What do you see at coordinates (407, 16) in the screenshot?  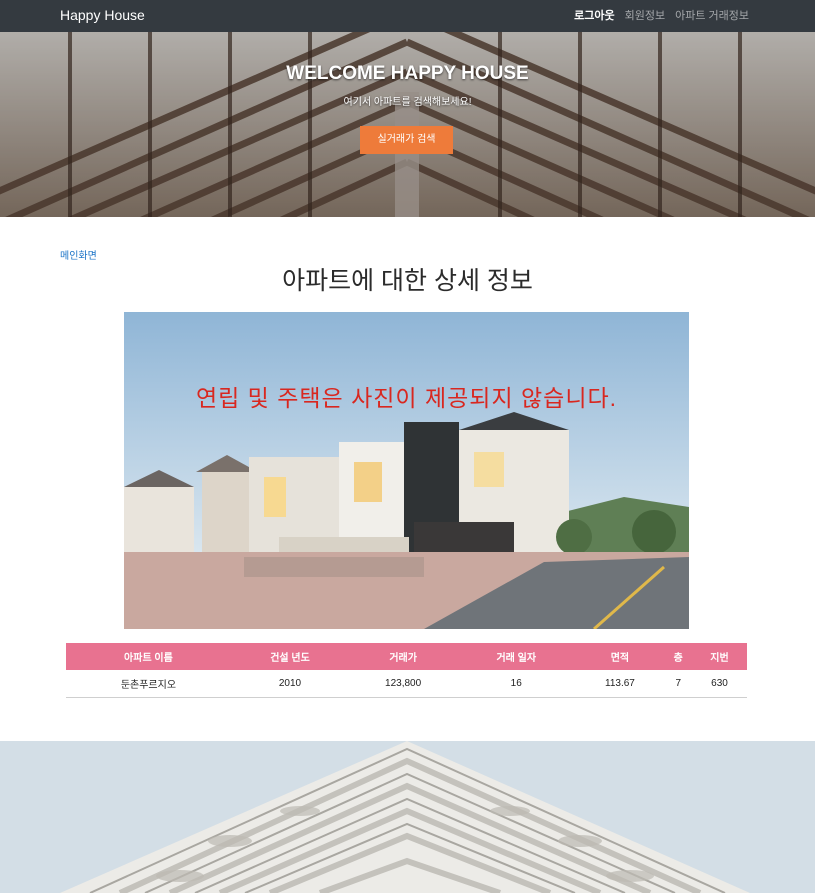 I see `top-navbar: Happy House 로그아웃 회원정보 아파트 거래정보` at bounding box center [407, 16].